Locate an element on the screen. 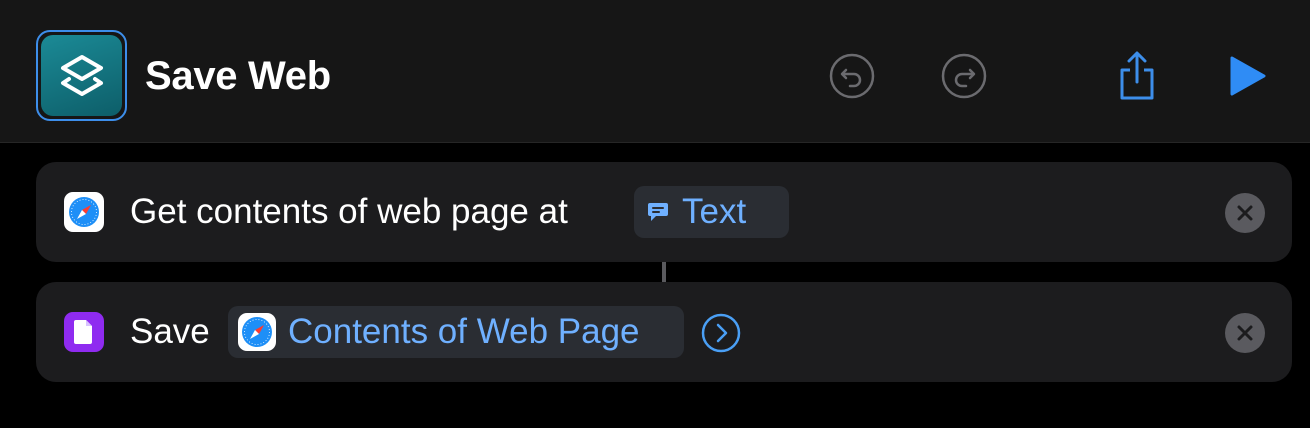 The width and height of the screenshot is (1310, 428). run-button is located at coordinates (1246, 76).